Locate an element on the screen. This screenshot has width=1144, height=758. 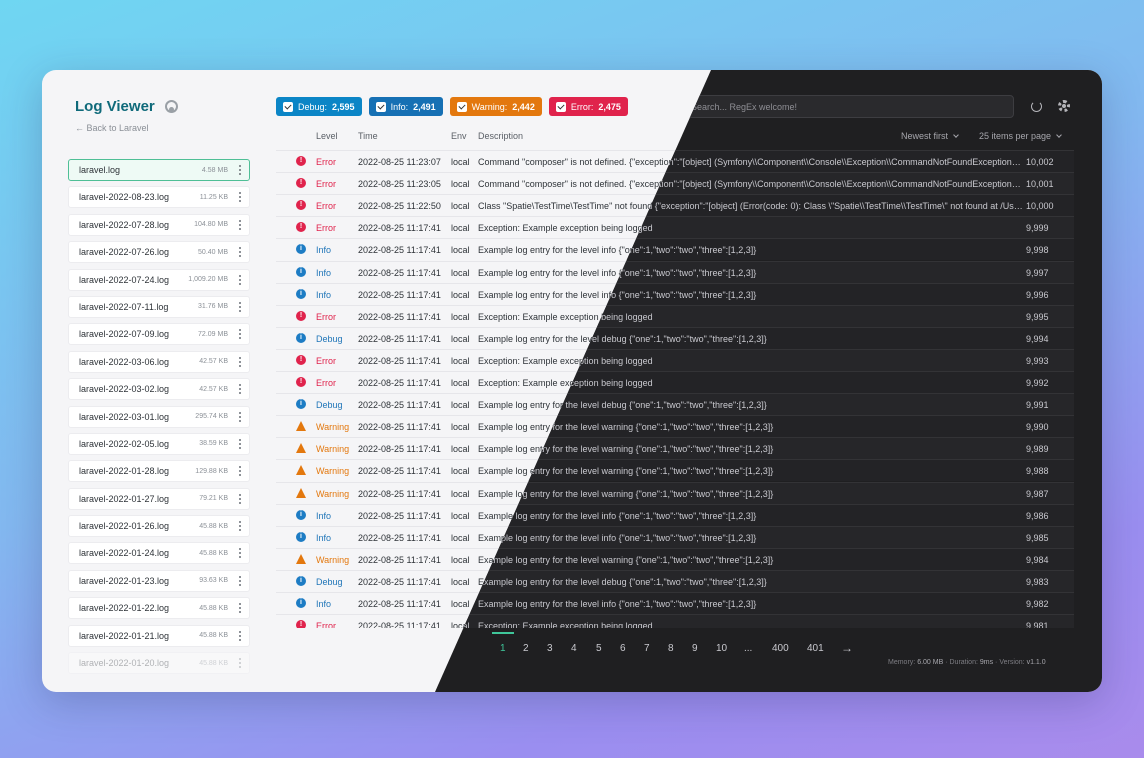
sort-label: Newest first is located at coordinates (925, 136).